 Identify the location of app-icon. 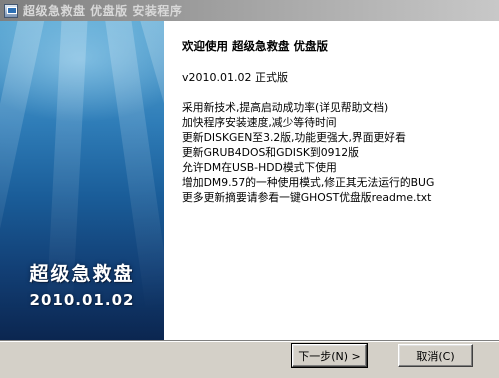
(11, 10).